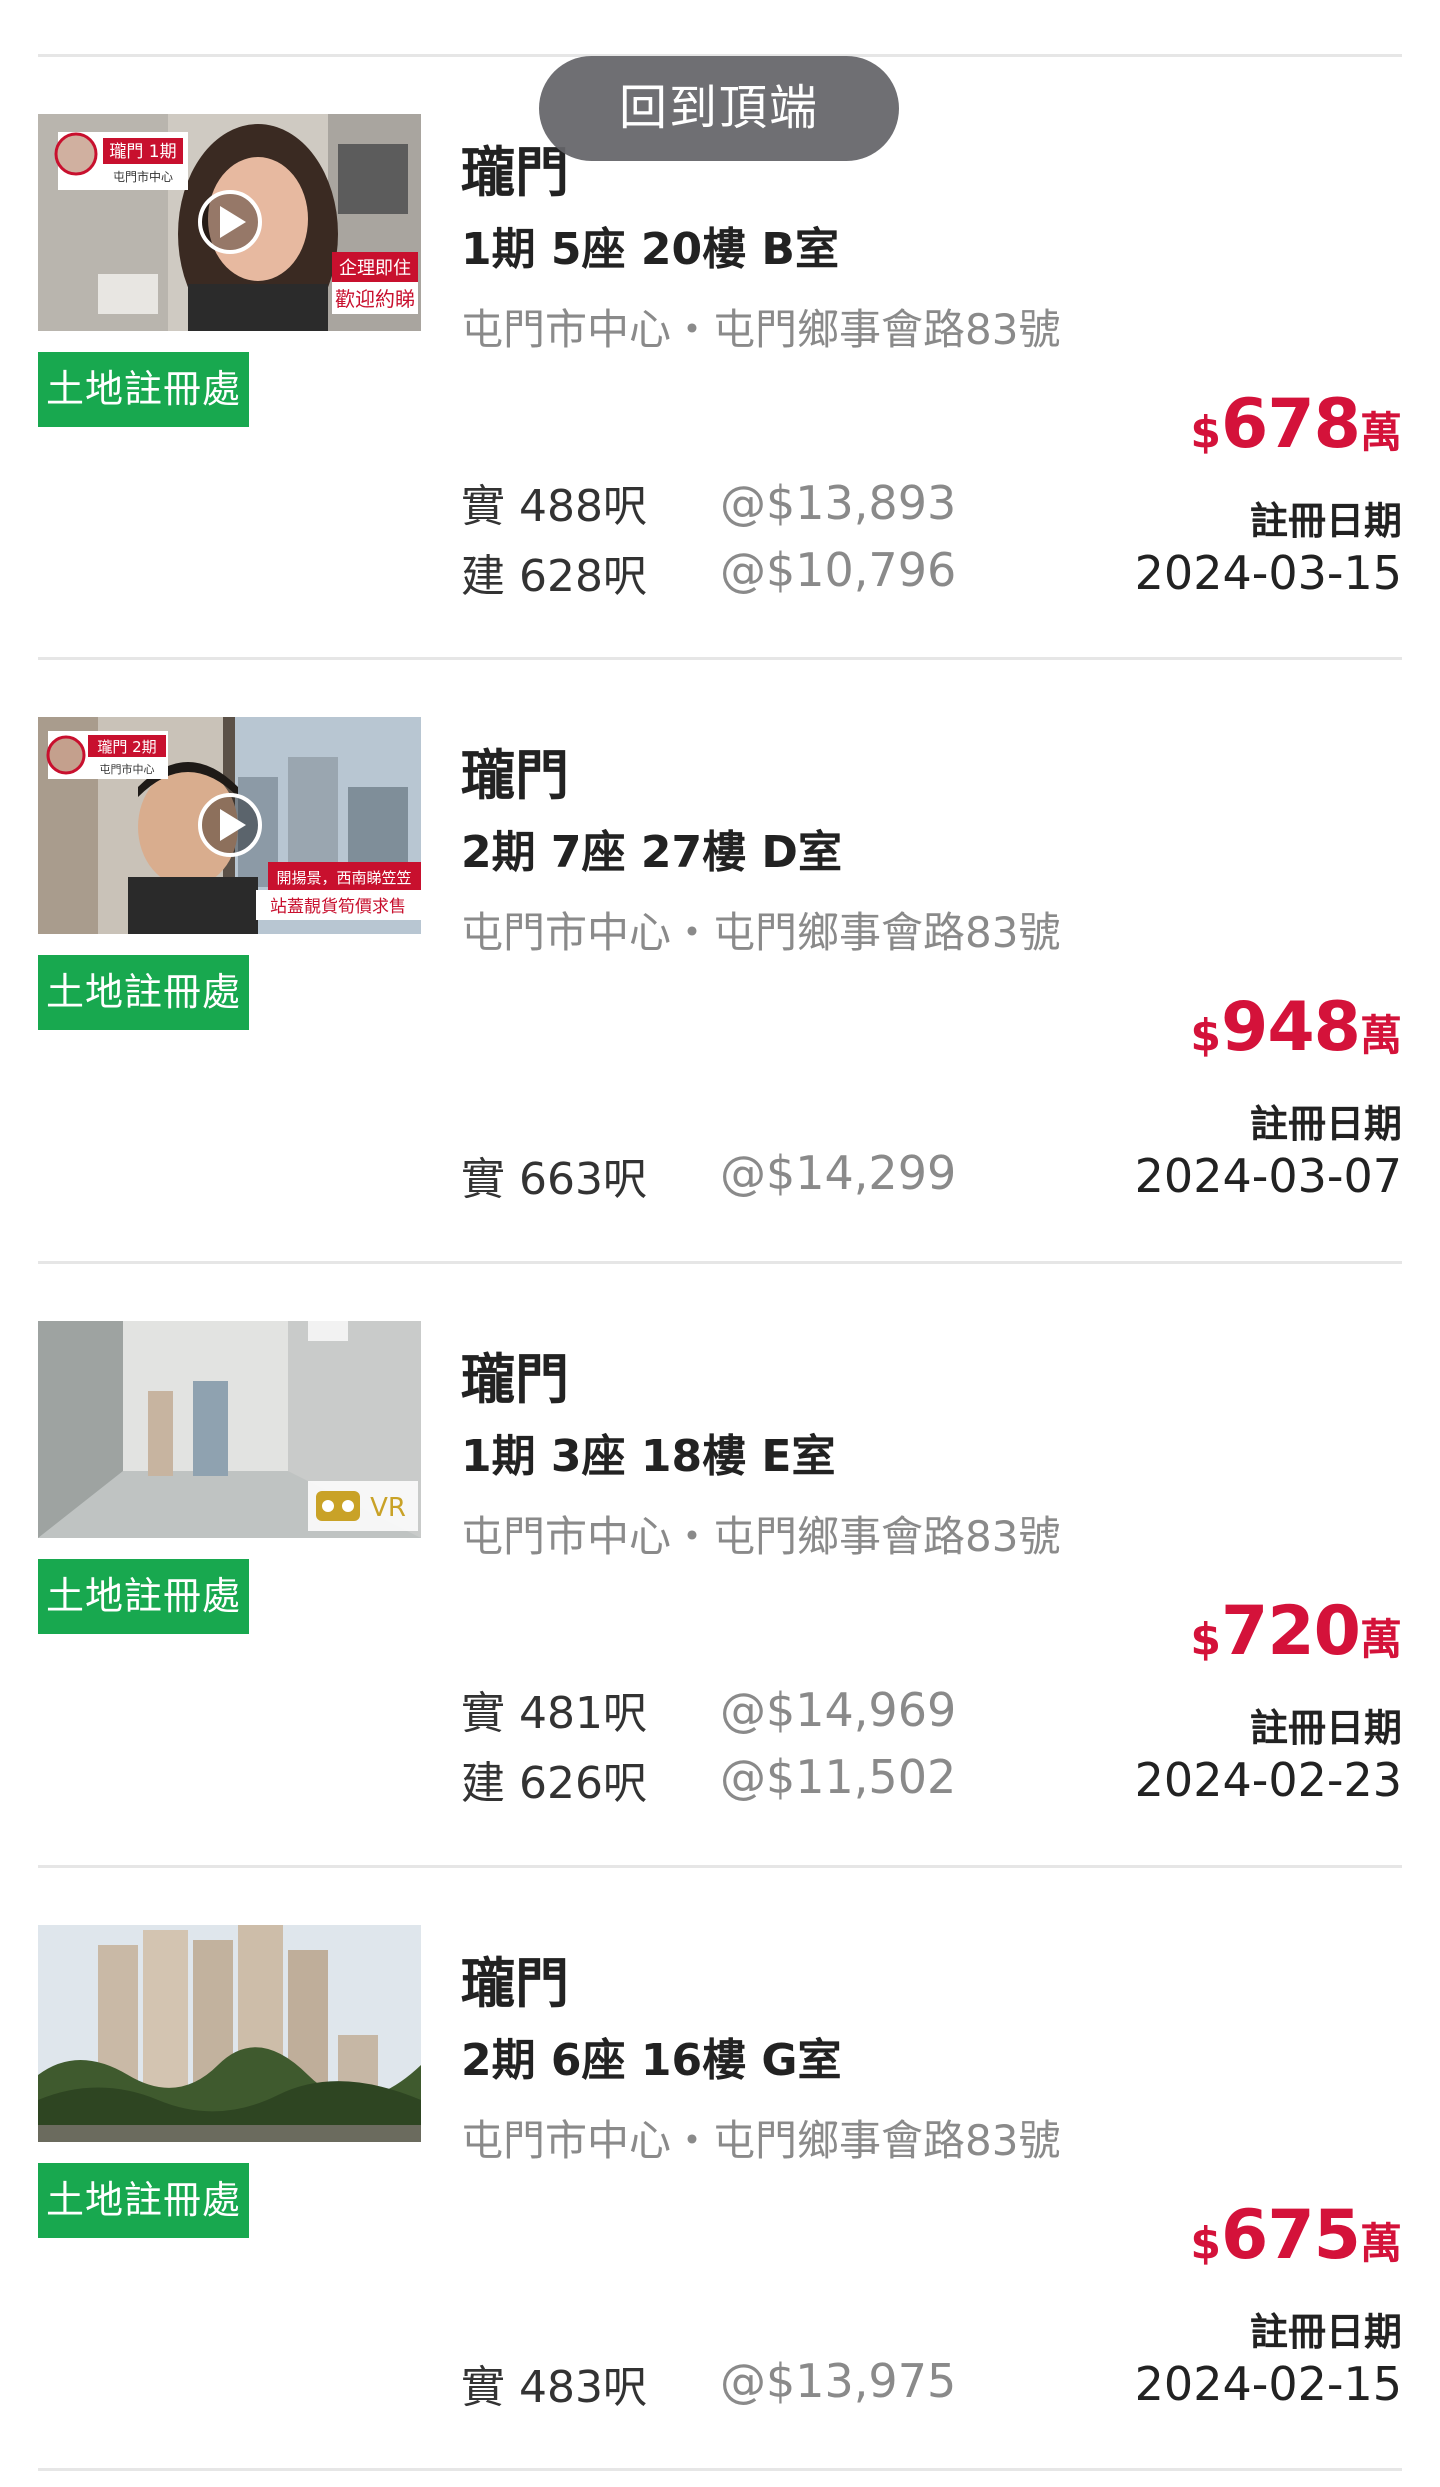  I want to click on thumb-caption-1: 開揚景，西南睇笠笠, so click(343, 878).